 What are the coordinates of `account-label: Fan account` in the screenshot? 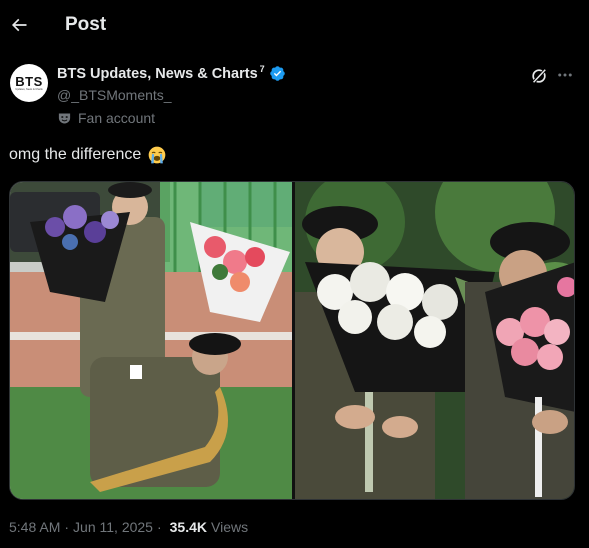 It's located at (106, 118).